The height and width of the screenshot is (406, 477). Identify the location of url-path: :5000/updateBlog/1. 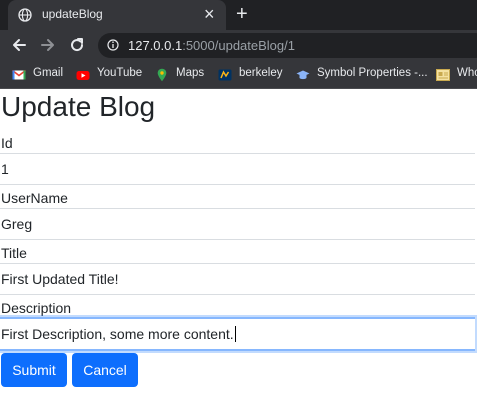
(238, 45).